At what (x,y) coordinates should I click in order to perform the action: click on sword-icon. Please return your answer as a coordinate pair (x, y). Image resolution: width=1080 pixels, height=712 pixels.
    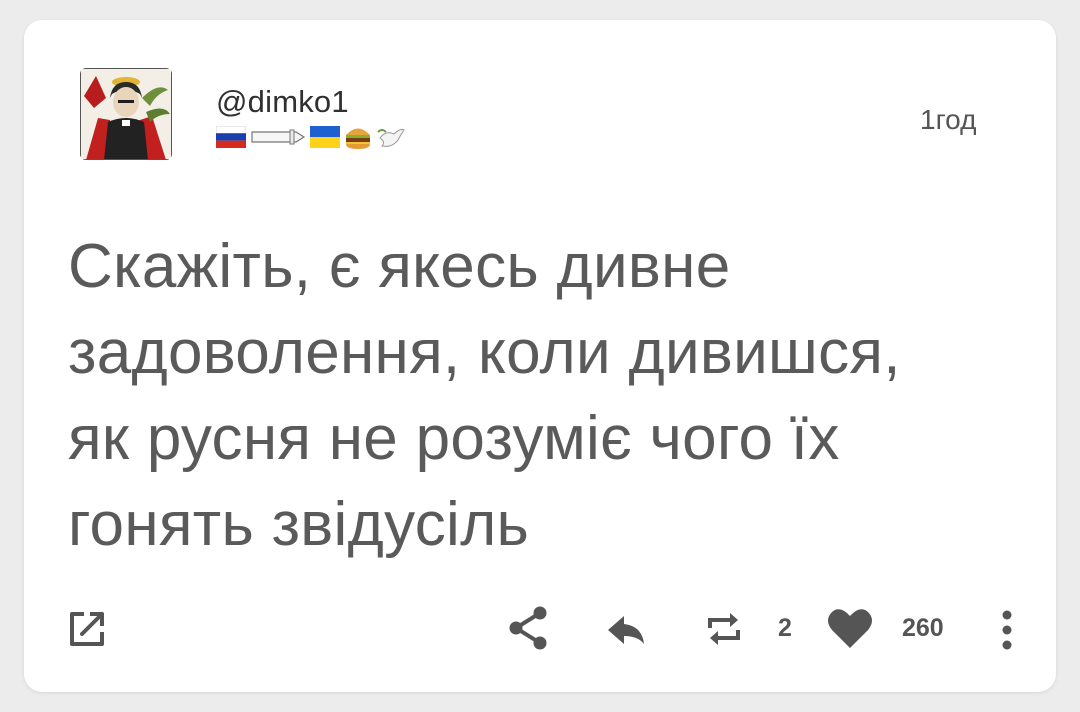
    Looking at the image, I should click on (278, 137).